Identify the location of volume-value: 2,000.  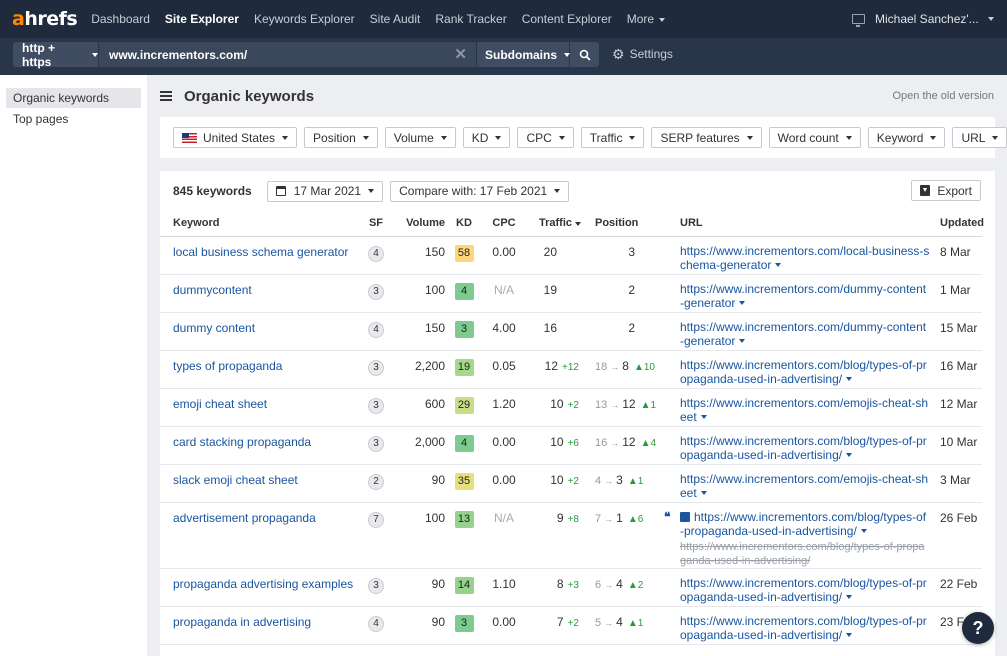
(416, 445).